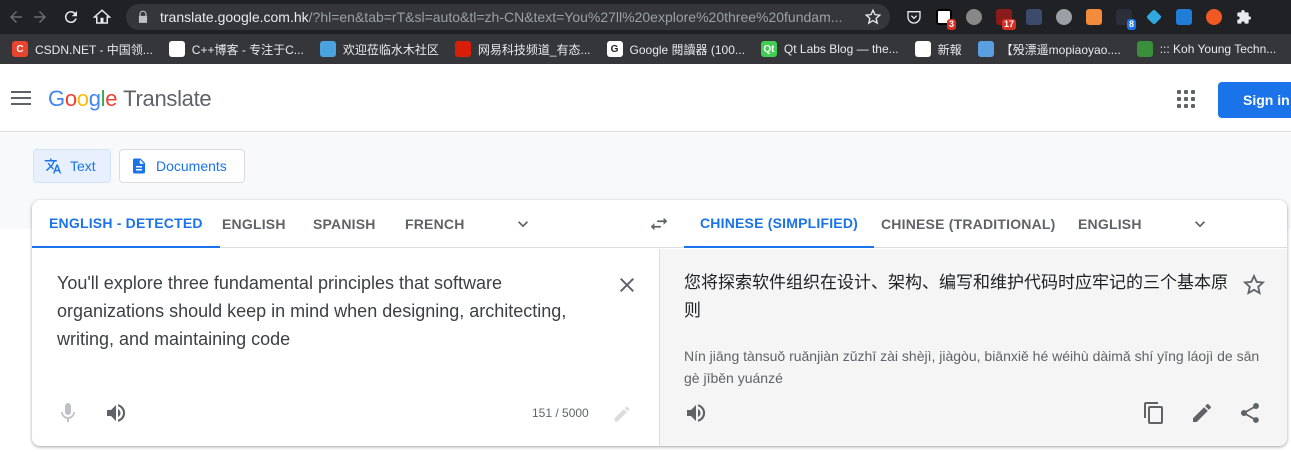 This screenshot has width=1291, height=452. What do you see at coordinates (1008, 24) in the screenshot?
I see `extension-badge: 17` at bounding box center [1008, 24].